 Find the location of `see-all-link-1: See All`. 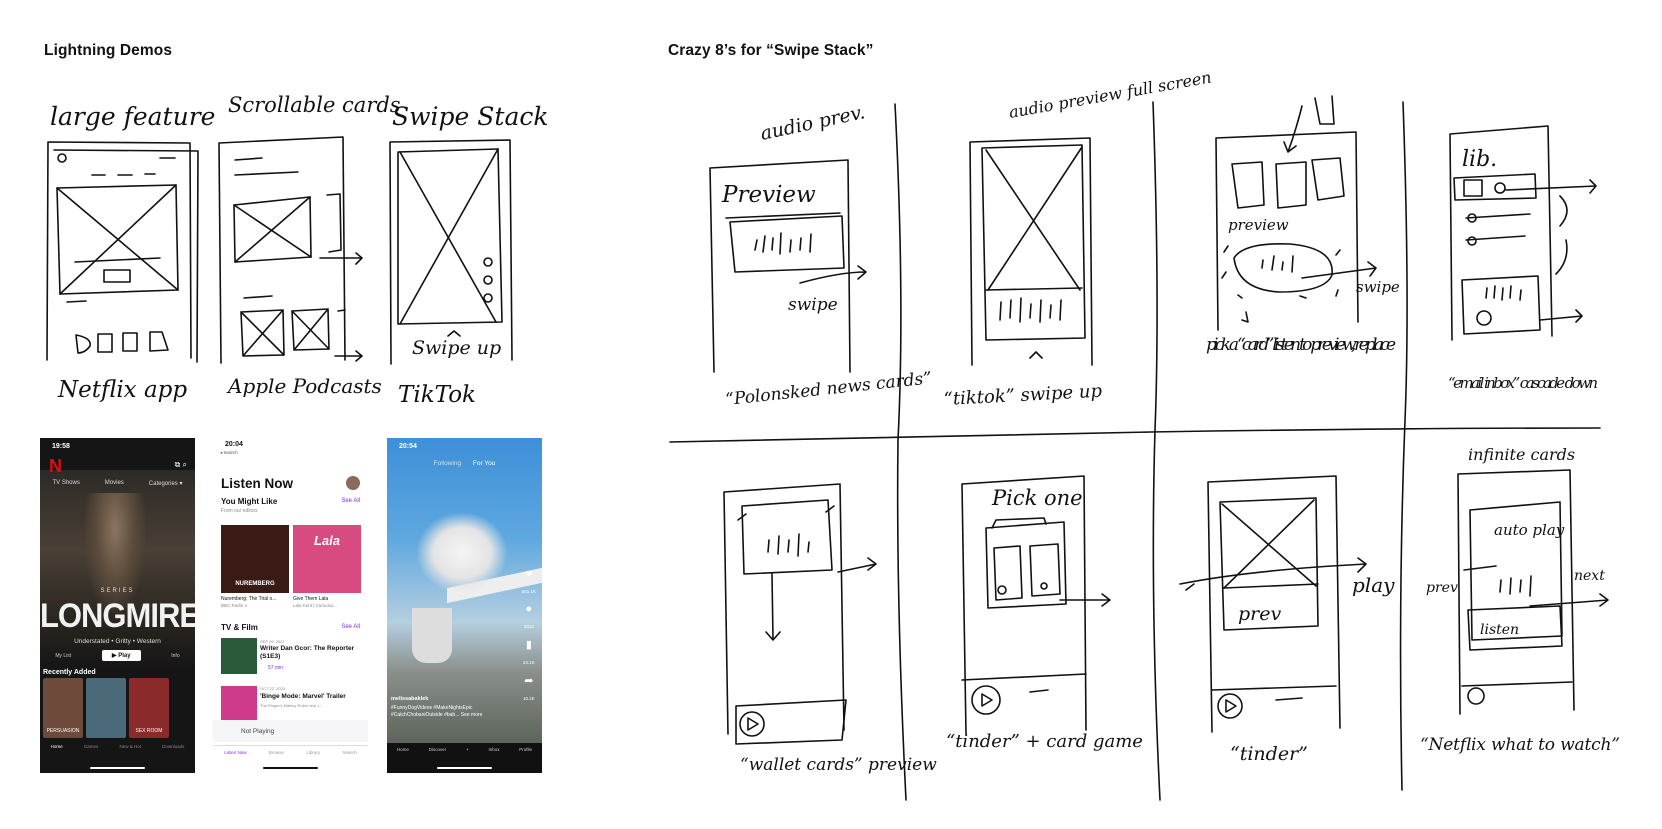

see-all-link-1: See All is located at coordinates (350, 501).